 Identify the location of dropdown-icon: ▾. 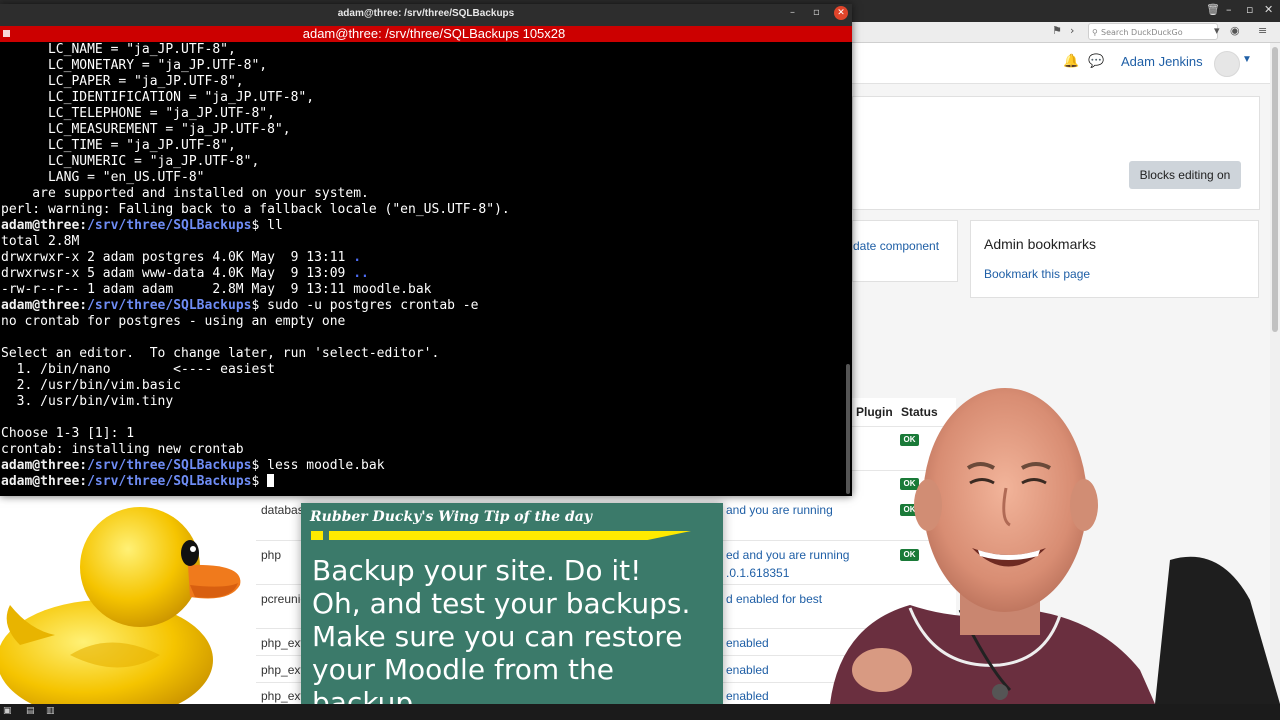
(1217, 30).